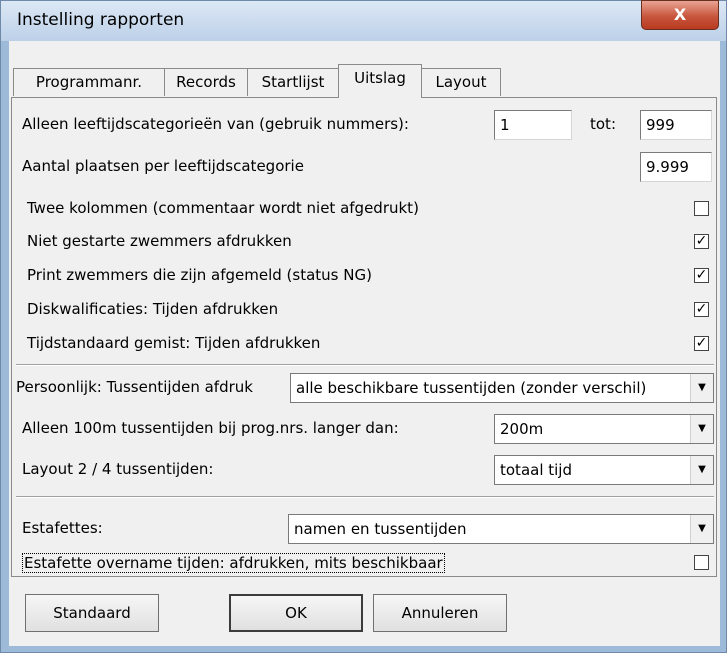 The height and width of the screenshot is (653, 727). Describe the element at coordinates (680, 15) in the screenshot. I see `close-button: X` at that location.